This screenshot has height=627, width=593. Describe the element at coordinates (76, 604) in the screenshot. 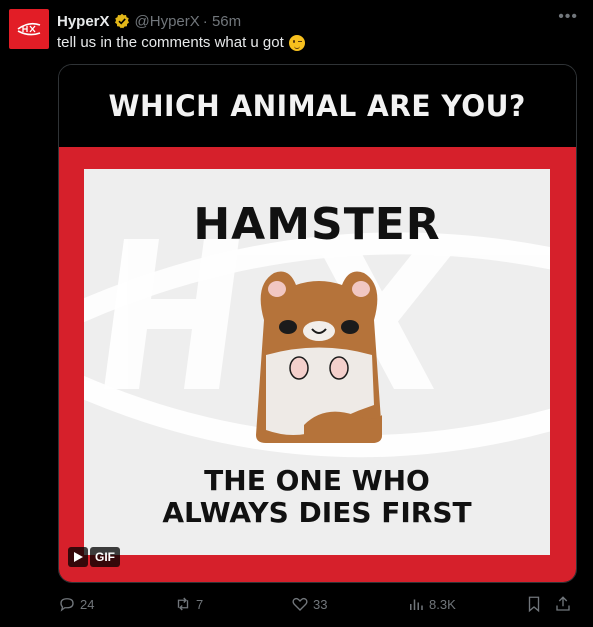

I see `reply-button: 24` at that location.